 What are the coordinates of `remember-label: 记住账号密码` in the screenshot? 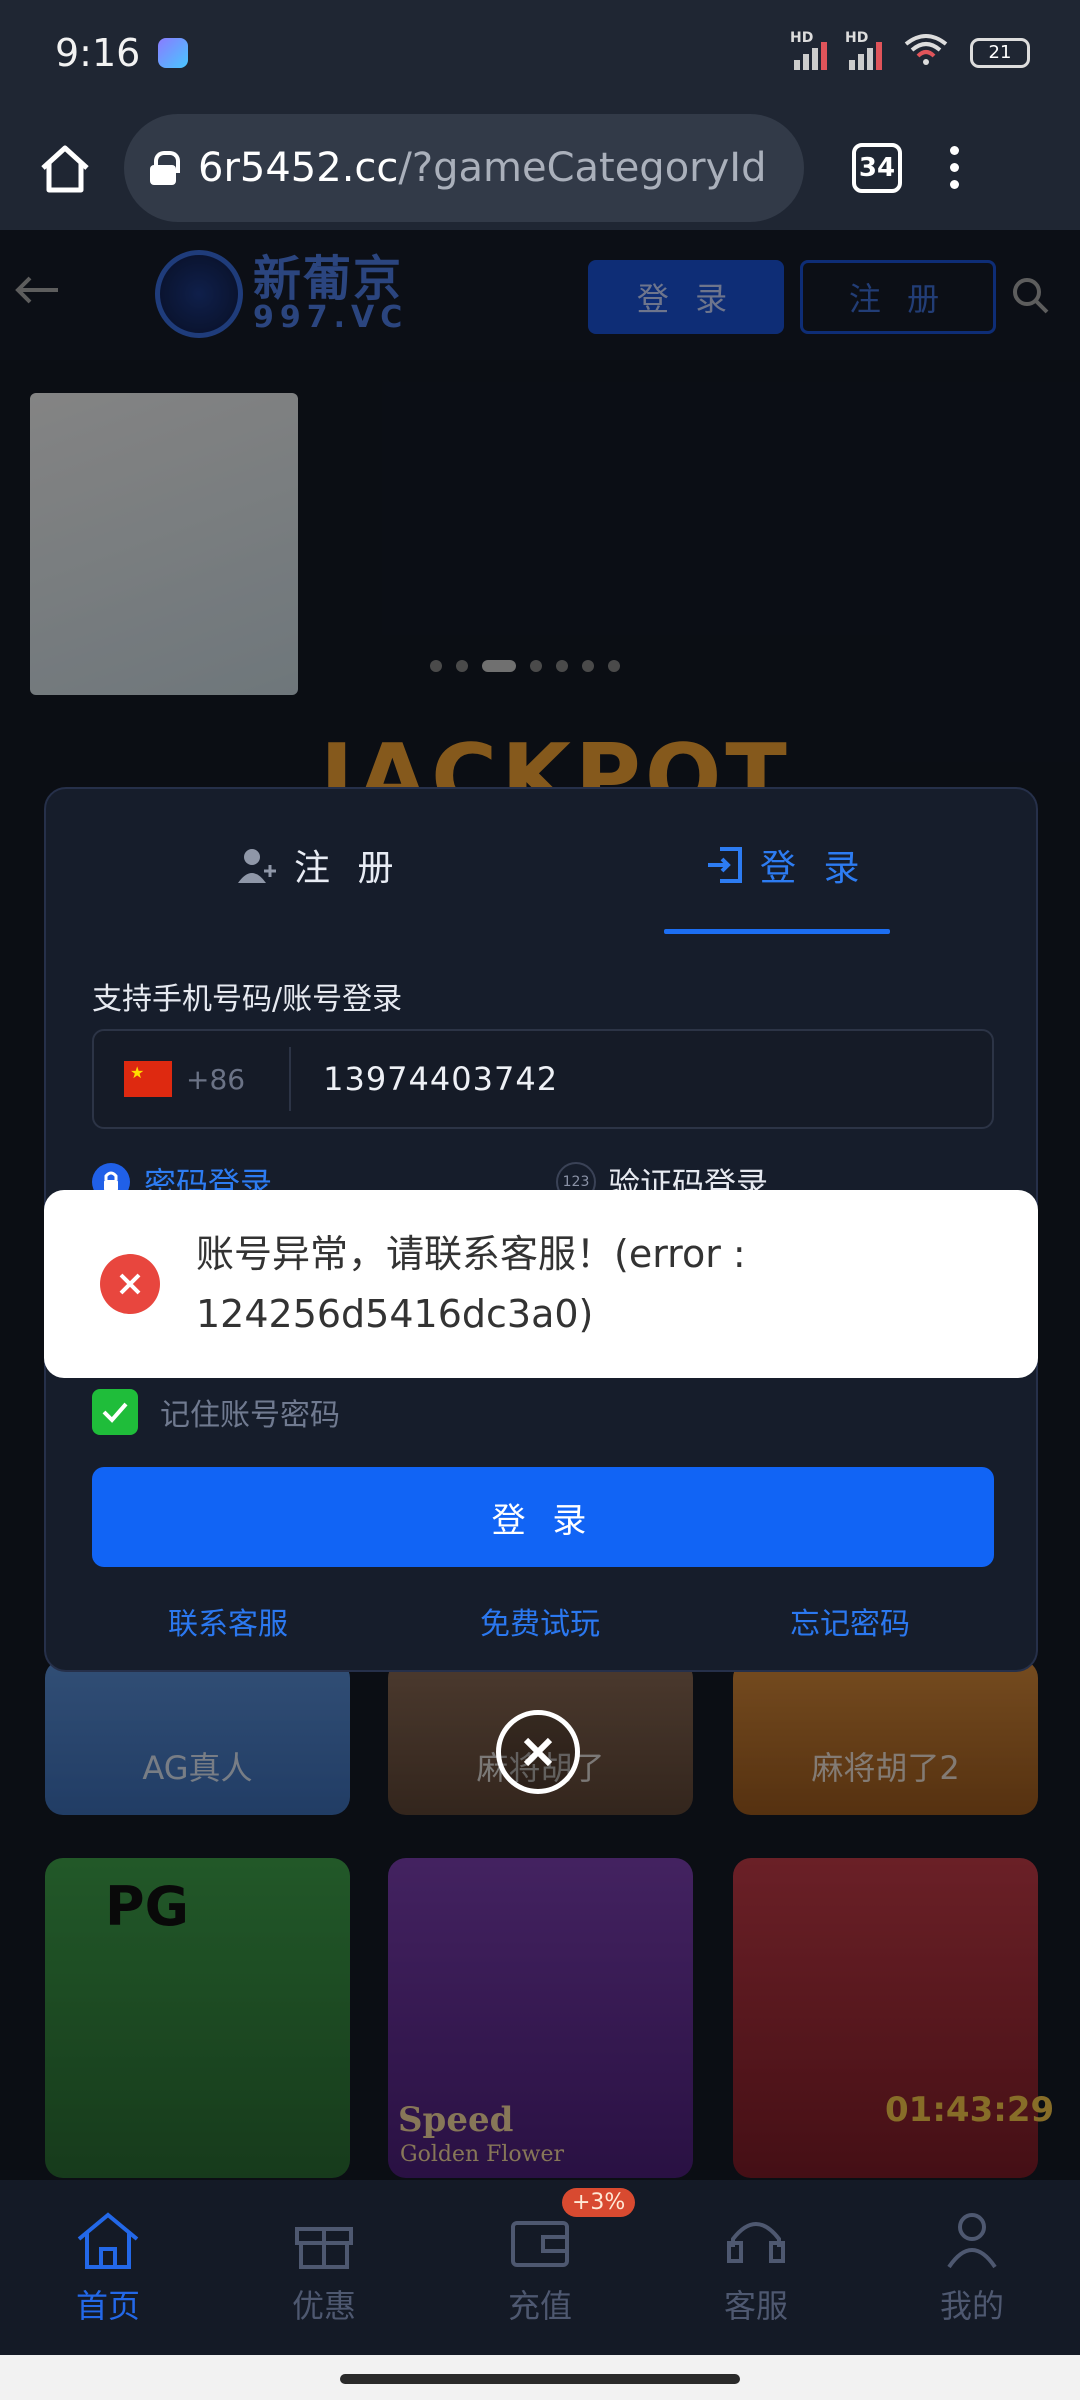 It's located at (250, 1415).